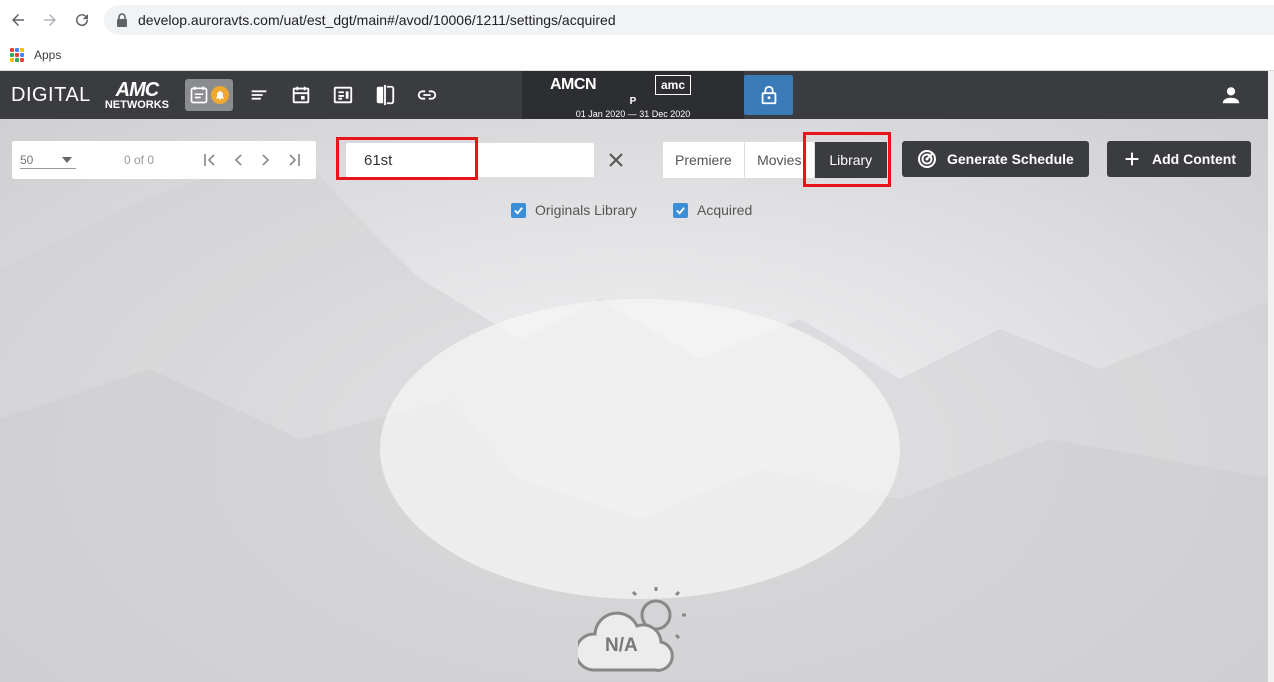 The width and height of the screenshot is (1274, 682). Describe the element at coordinates (266, 160) in the screenshot. I see `next-page-icon` at that location.